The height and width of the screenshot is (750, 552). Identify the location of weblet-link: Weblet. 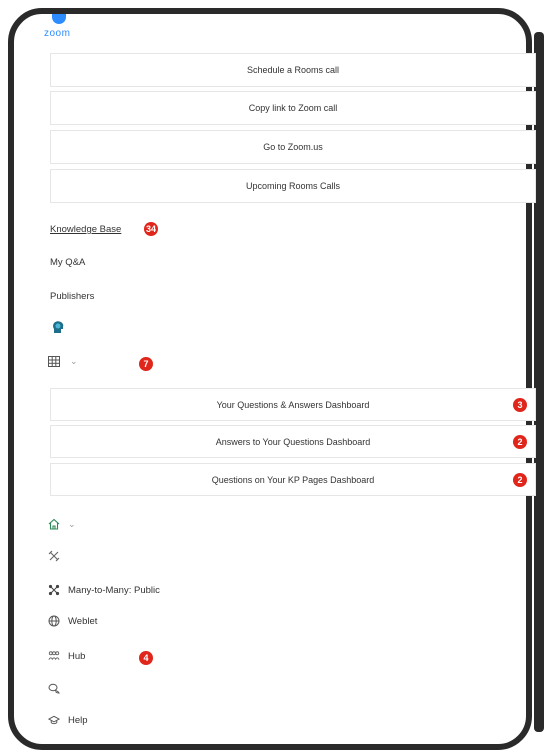
(72, 621).